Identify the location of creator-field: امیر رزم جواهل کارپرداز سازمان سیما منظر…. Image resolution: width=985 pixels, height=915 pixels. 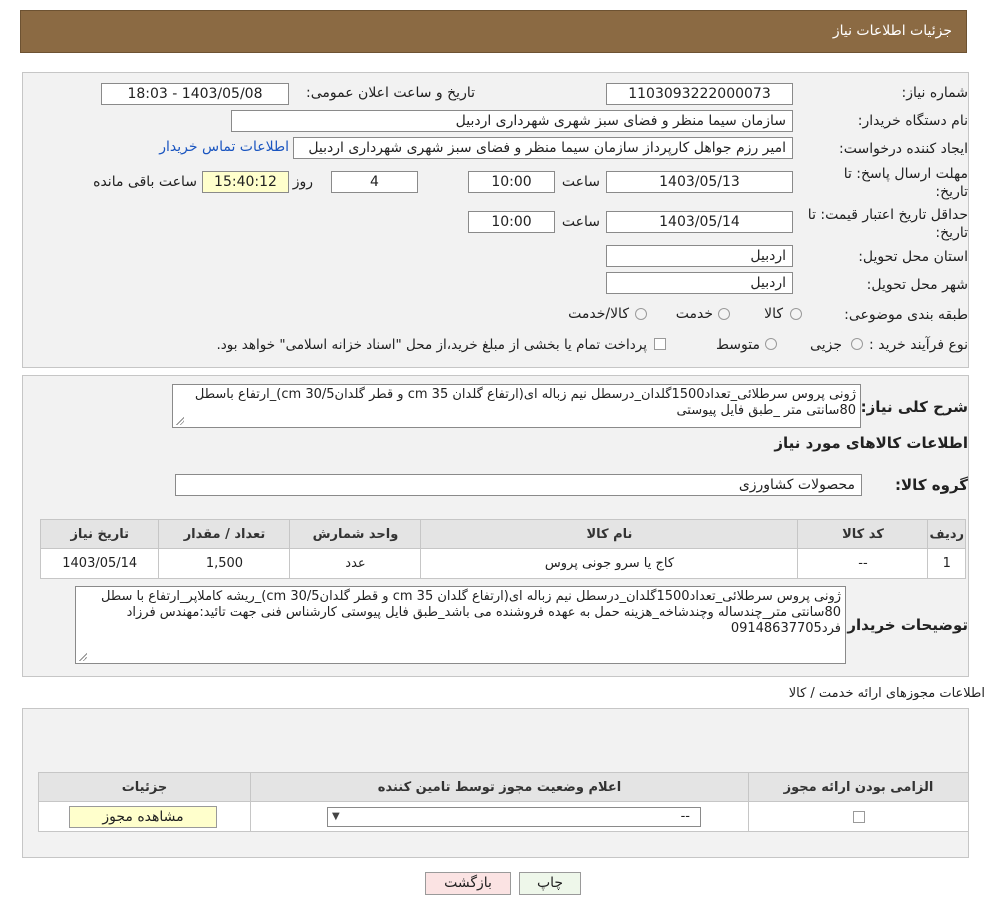
(543, 148).